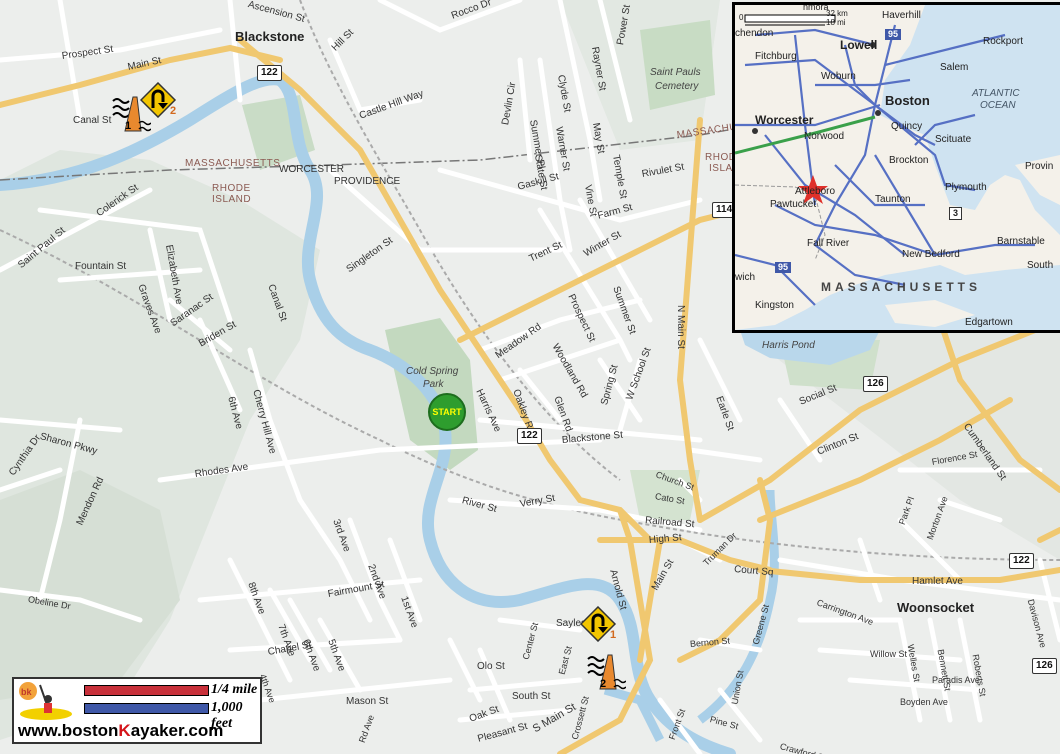 Image resolution: width=1060 pixels, height=754 pixels. Describe the element at coordinates (815, 191) in the screenshot. I see `inset-city: Attleboro` at that location.